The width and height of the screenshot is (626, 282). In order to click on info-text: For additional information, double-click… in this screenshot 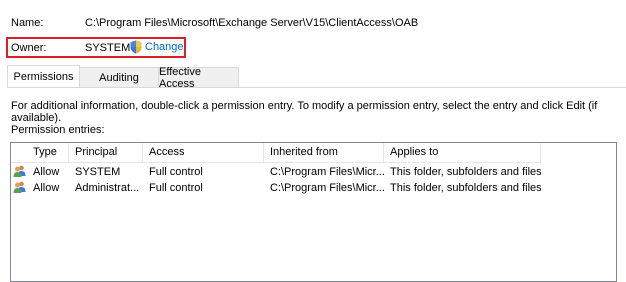, I will do `click(304, 112)`.